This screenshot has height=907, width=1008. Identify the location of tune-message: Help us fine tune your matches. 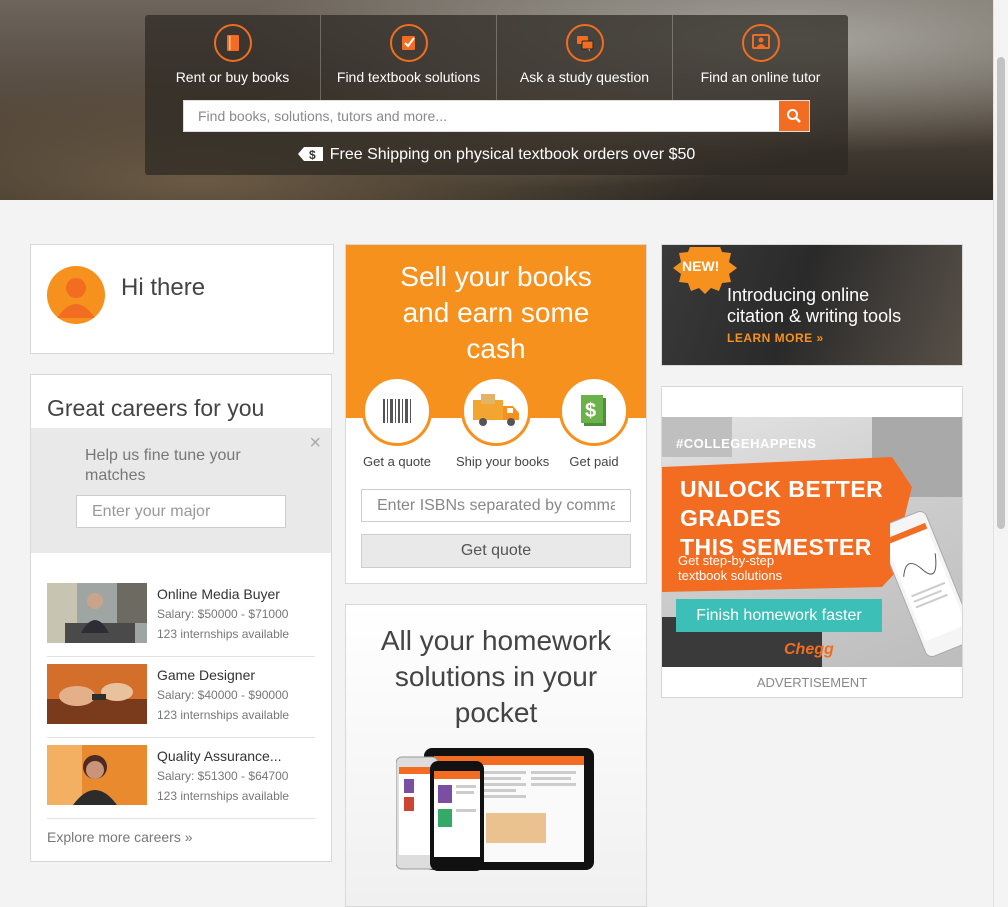
(163, 465).